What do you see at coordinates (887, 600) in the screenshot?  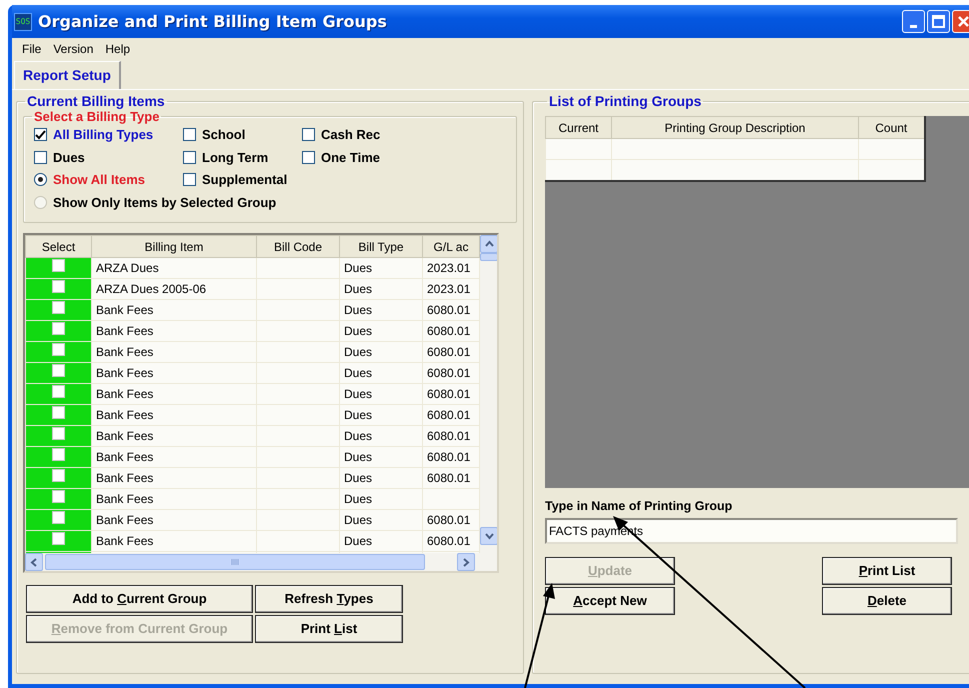 I see `button: Delete` at bounding box center [887, 600].